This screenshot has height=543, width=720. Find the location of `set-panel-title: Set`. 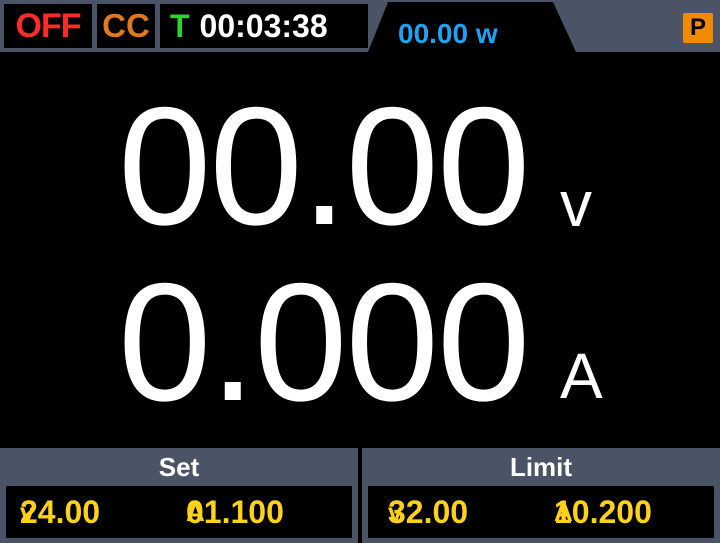

set-panel-title: Set is located at coordinates (179, 467).